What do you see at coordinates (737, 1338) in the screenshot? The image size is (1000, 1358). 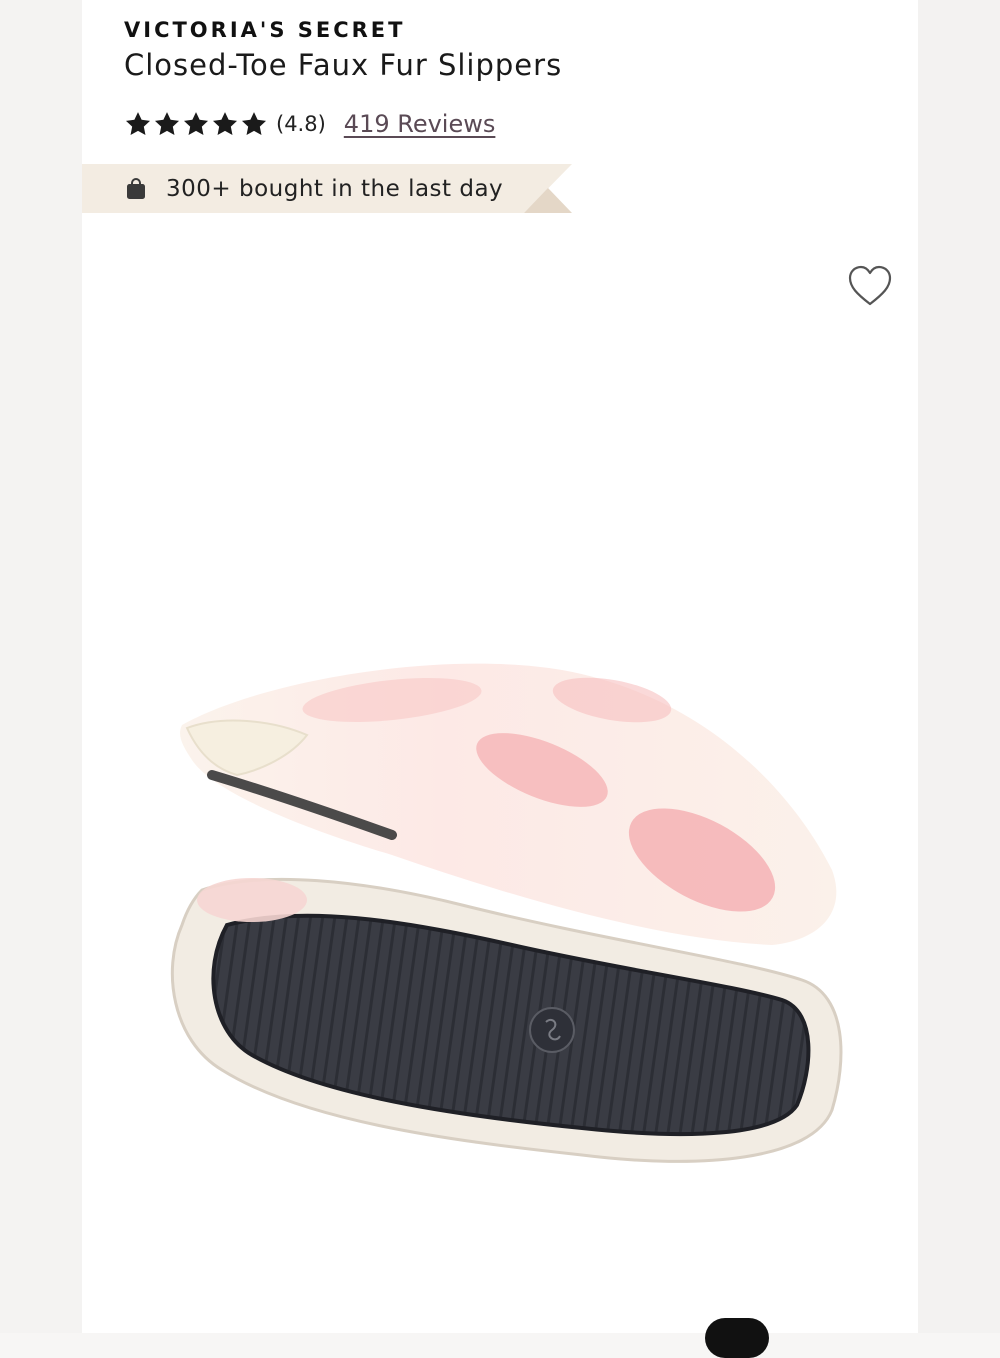 I see `floating-action-button` at bounding box center [737, 1338].